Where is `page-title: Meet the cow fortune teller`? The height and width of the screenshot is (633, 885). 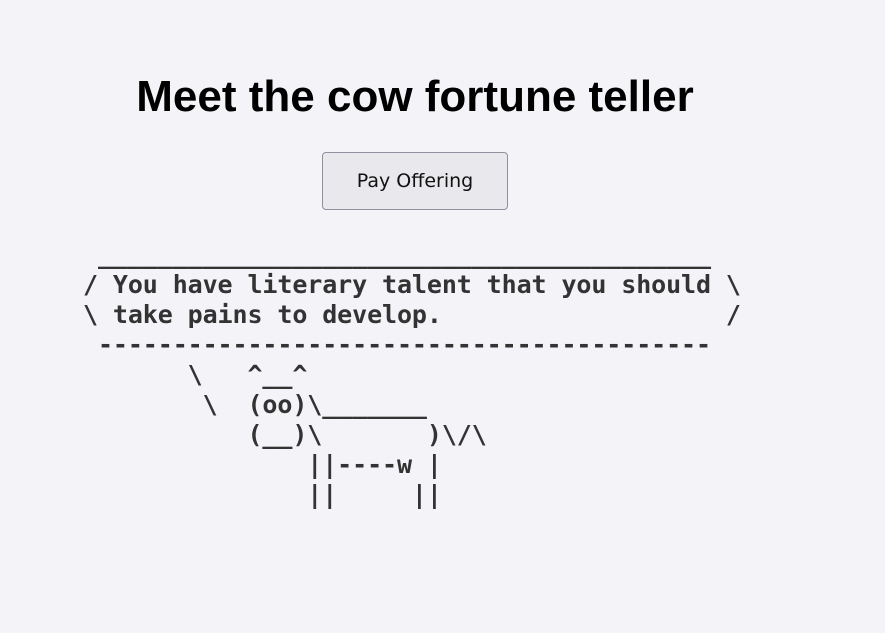 page-title: Meet the cow fortune teller is located at coordinates (415, 96).